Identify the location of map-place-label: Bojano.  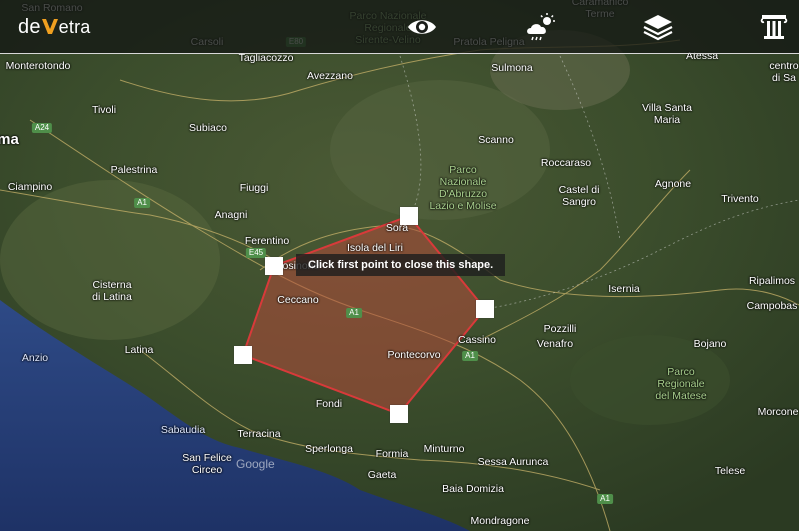
(710, 344).